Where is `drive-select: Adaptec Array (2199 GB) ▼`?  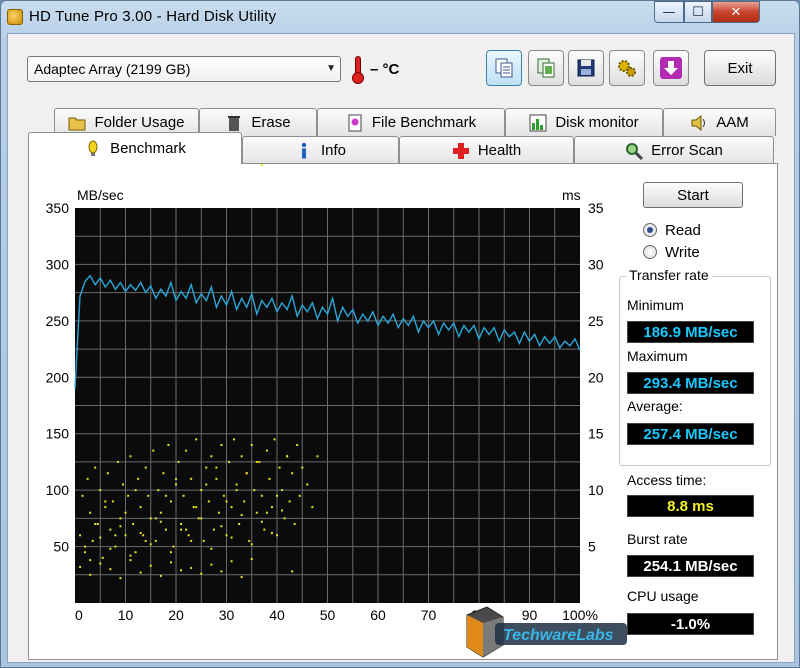
drive-select: Adaptec Array (2199 GB) ▼ is located at coordinates (184, 69).